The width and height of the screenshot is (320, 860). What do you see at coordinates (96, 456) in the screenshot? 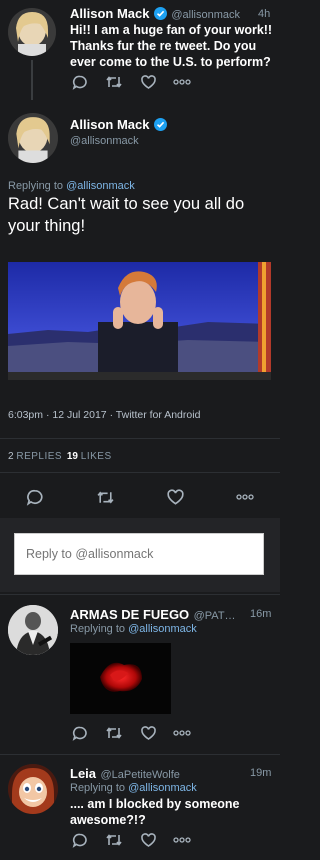
I see `likes-label: LIKES` at bounding box center [96, 456].